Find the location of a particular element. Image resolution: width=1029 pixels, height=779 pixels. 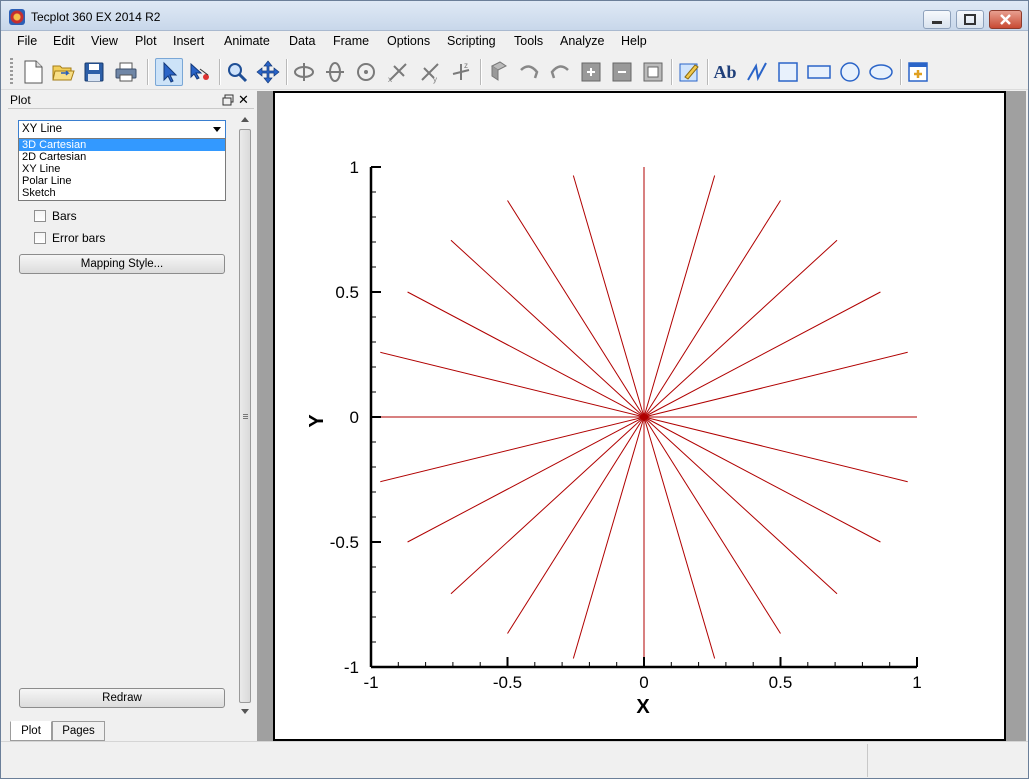

menu-view: View is located at coordinates (104, 41).